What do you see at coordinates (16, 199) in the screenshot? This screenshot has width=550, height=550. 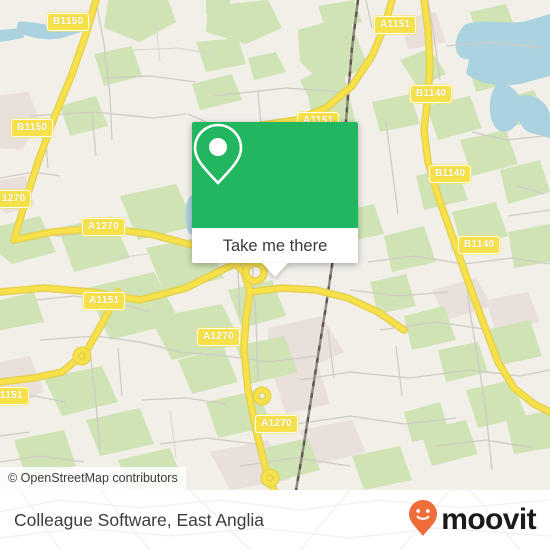 I see `road-shield-1270: 1270` at bounding box center [16, 199].